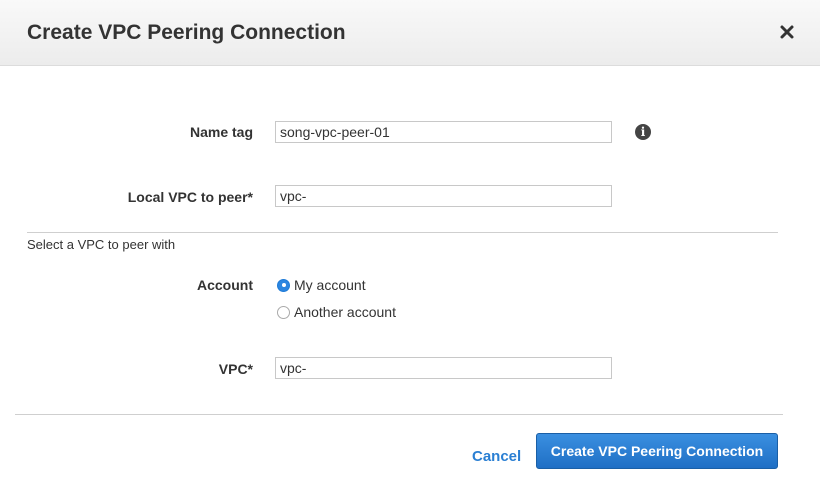  What do you see at coordinates (283, 285) in the screenshot?
I see `radio-selected-indicator` at bounding box center [283, 285].